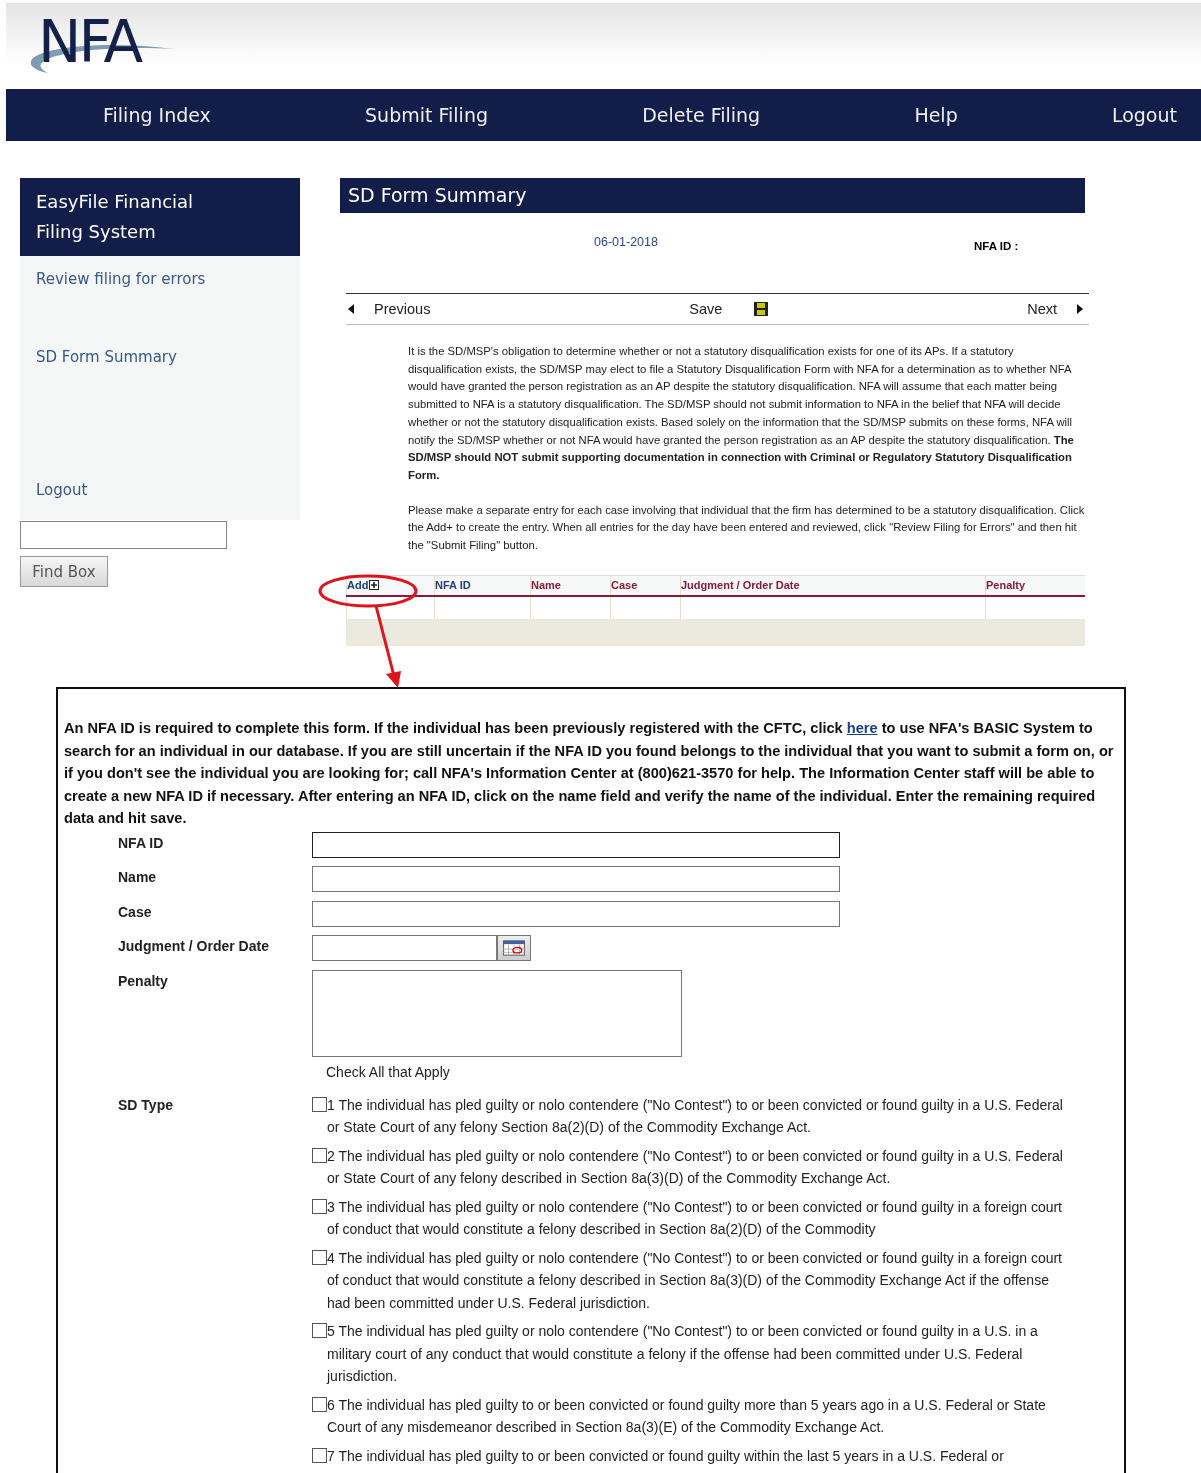 This screenshot has width=1201, height=1473. I want to click on field-label: Case, so click(135, 911).